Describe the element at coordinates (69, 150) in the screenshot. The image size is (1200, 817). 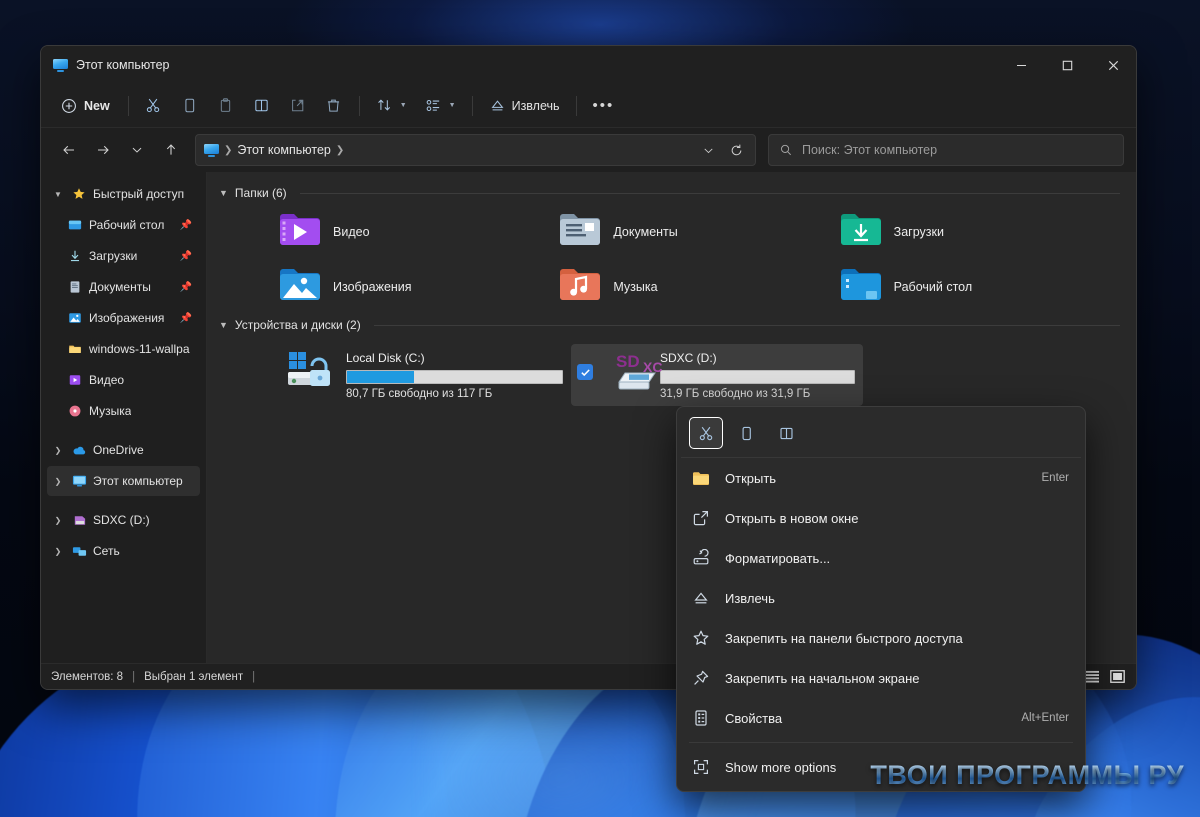
I see `back-arrow-icon` at that location.